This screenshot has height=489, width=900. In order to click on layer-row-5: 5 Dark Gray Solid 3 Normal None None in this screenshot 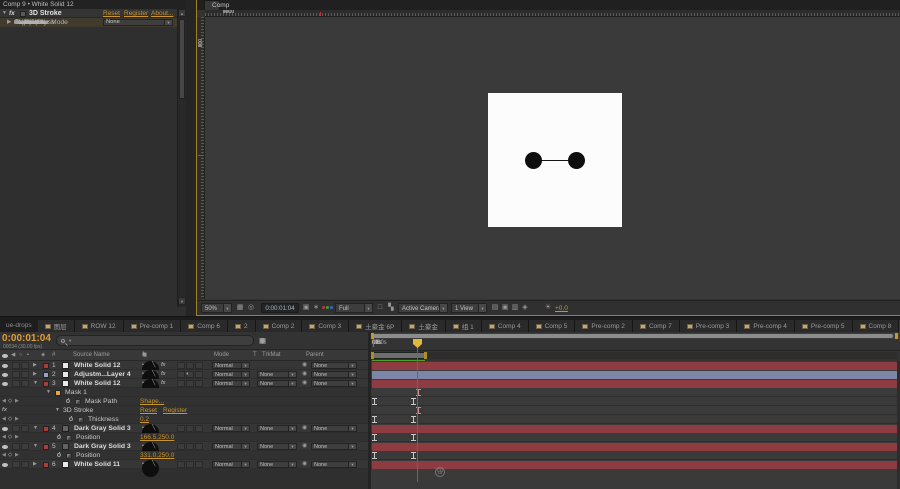, I will do `click(184, 450)`.